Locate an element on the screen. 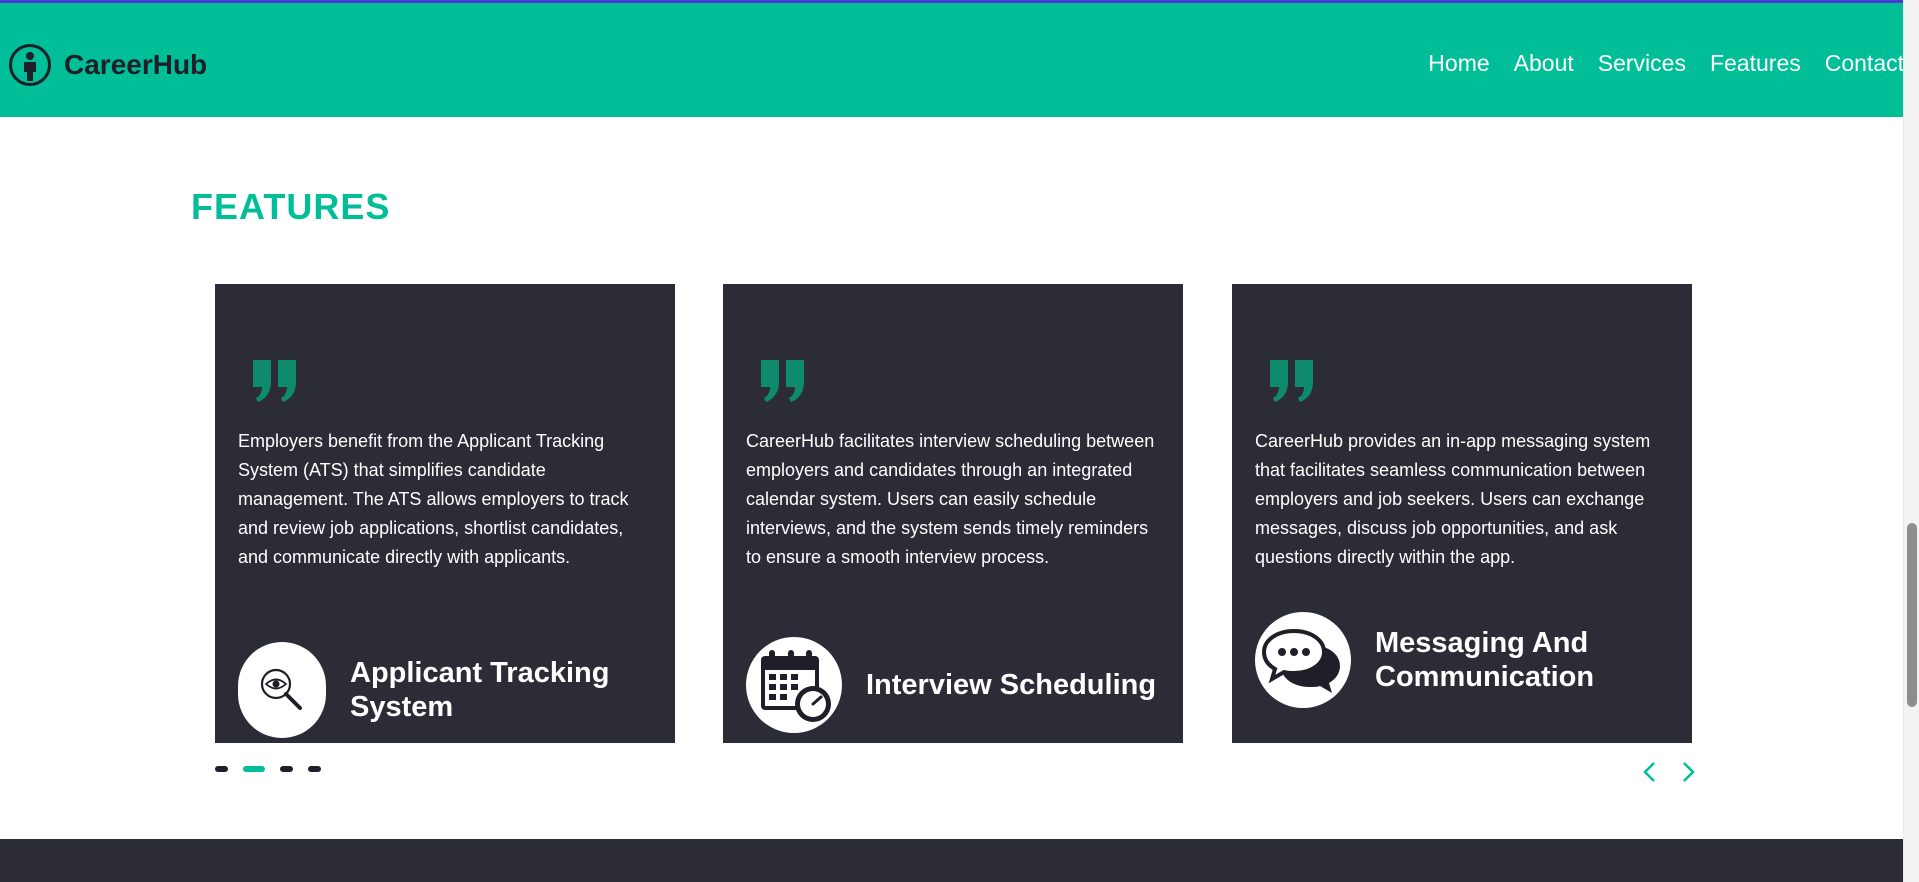  features-section-title: FEATURES is located at coordinates (291, 206).